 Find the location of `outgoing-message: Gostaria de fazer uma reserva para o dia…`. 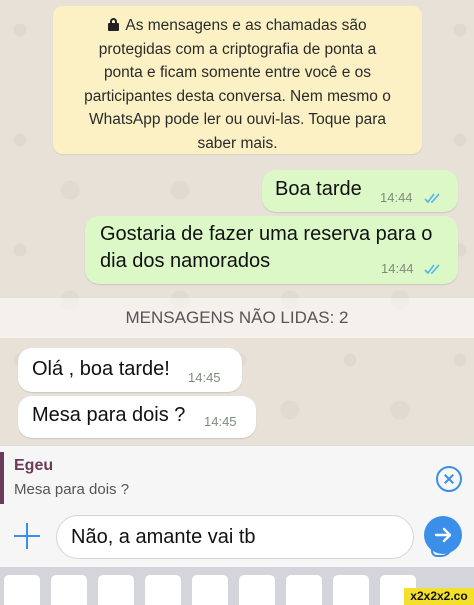

outgoing-message: Gostaria de fazer uma reserva para o dia… is located at coordinates (271, 250).